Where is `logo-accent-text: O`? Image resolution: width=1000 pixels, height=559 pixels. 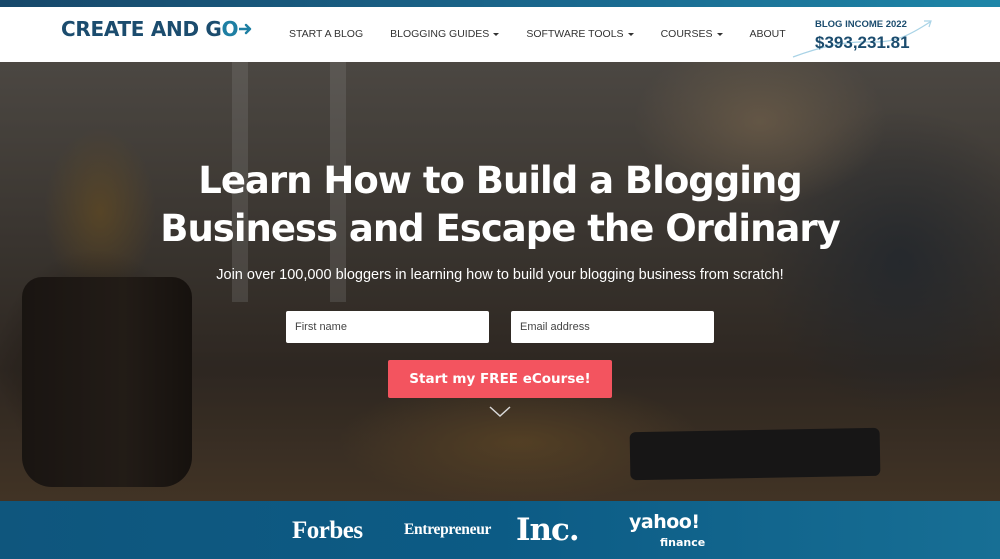 logo-accent-text: O is located at coordinates (230, 29).